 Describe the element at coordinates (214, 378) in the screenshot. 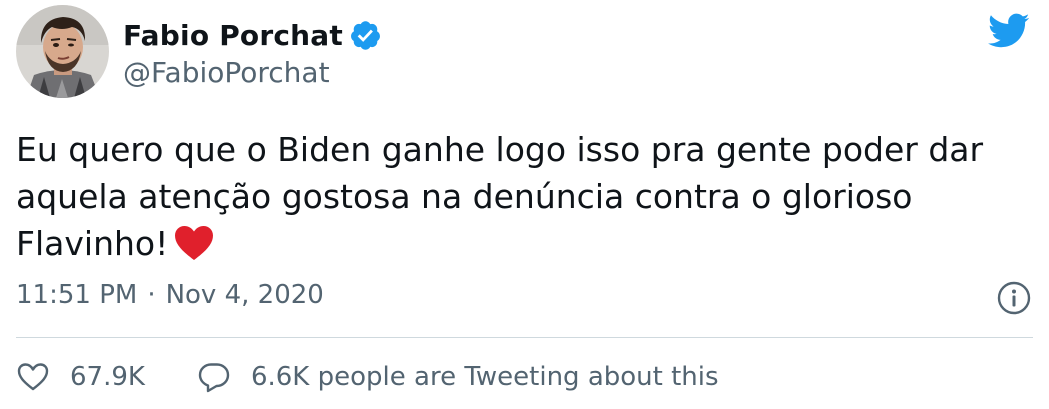

I see `speech-bubble-icon` at that location.